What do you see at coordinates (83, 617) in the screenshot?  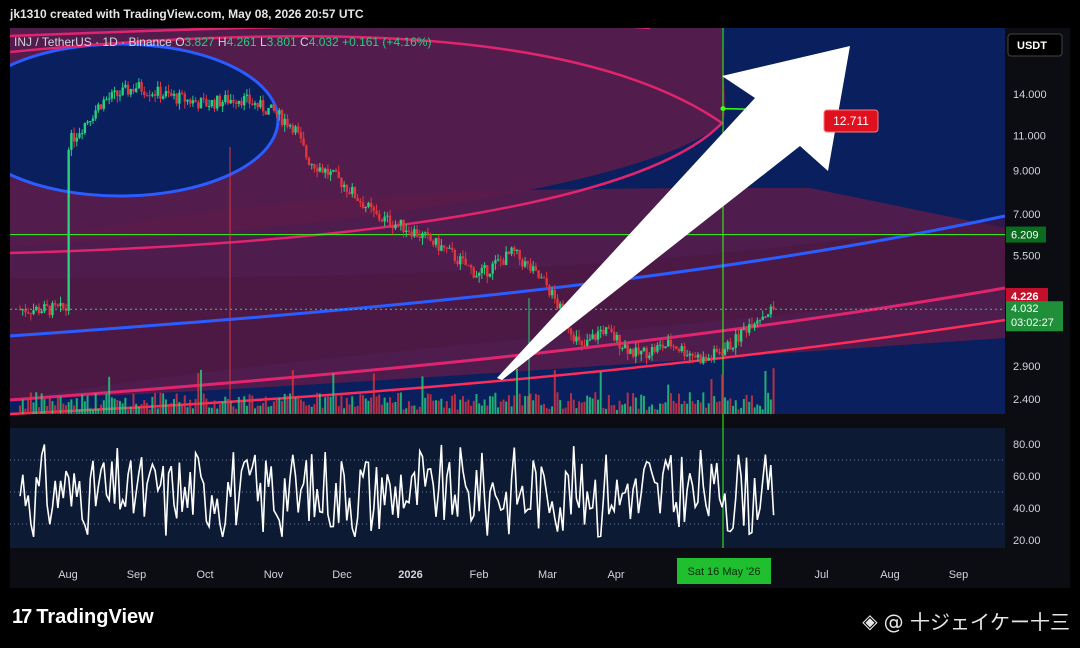 I see `tradingview-logo: 17 TradingView` at bounding box center [83, 617].